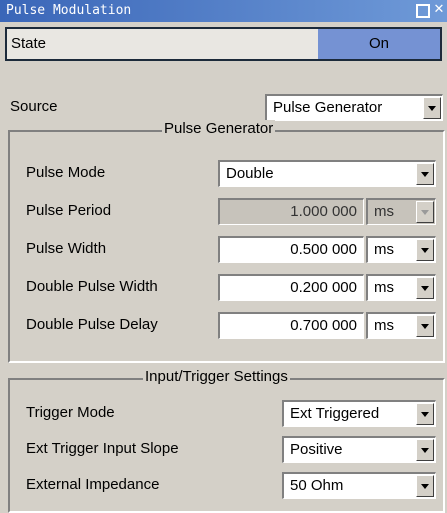 The height and width of the screenshot is (513, 447). I want to click on pulse-width-label: Pulse Width, so click(66, 248).